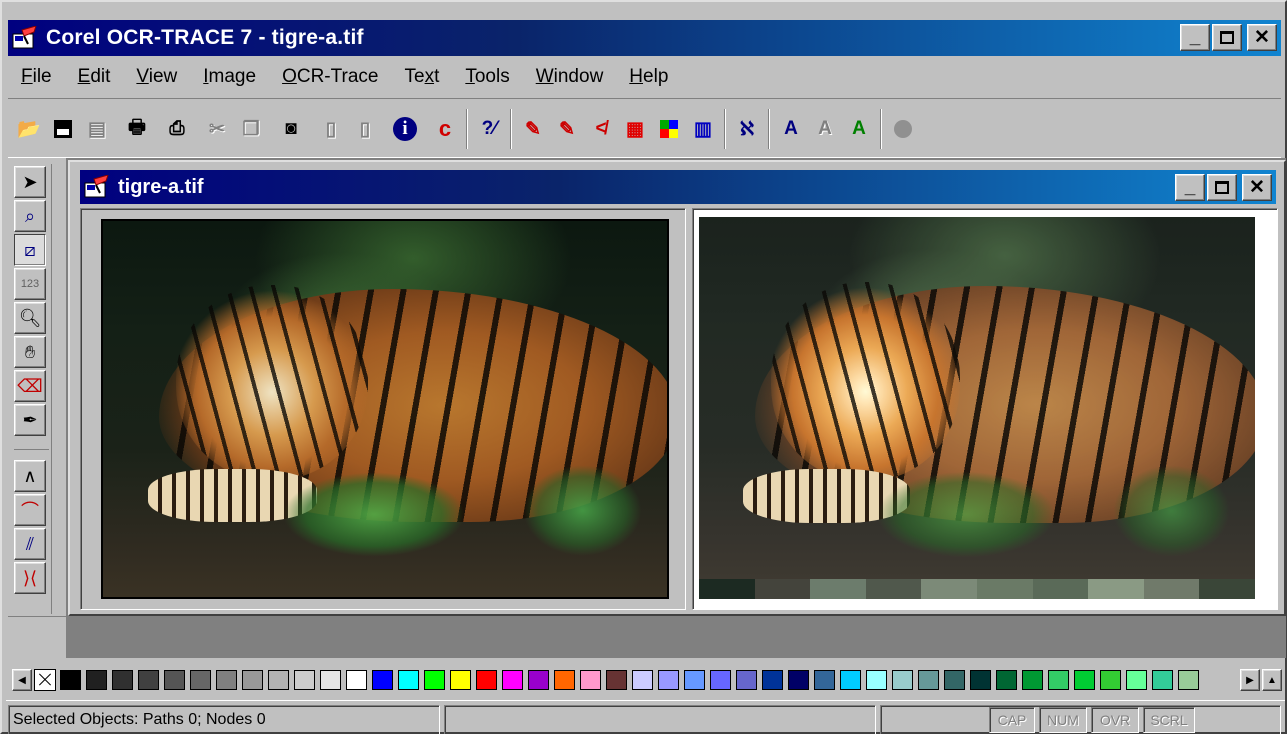 This screenshot has width=1287, height=734. I want to click on no-color-swatch, so click(45, 680).